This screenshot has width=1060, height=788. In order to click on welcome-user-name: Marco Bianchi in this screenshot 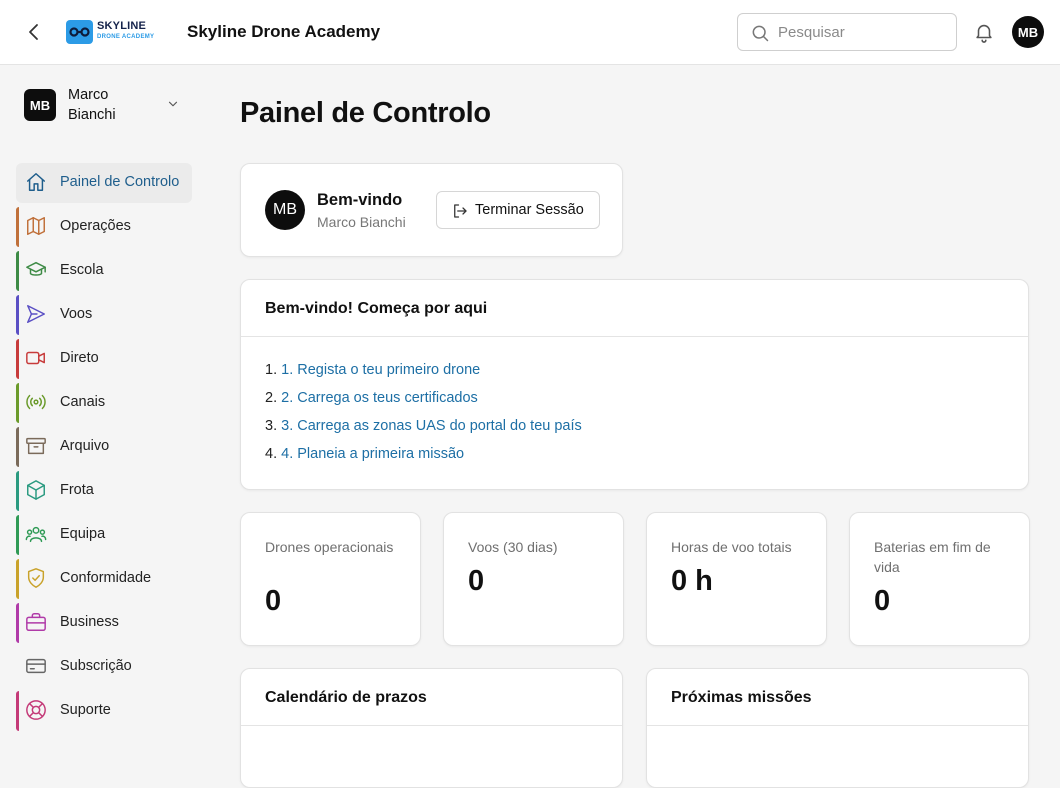, I will do `click(361, 222)`.